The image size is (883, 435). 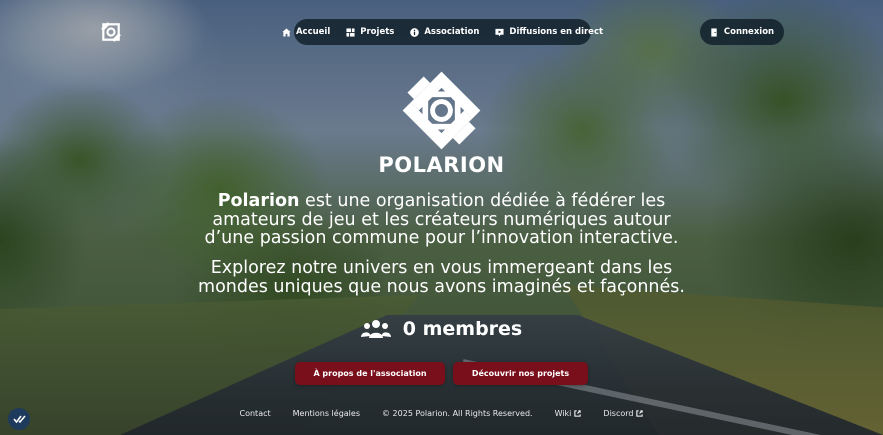 I want to click on door-icon, so click(x=714, y=32).